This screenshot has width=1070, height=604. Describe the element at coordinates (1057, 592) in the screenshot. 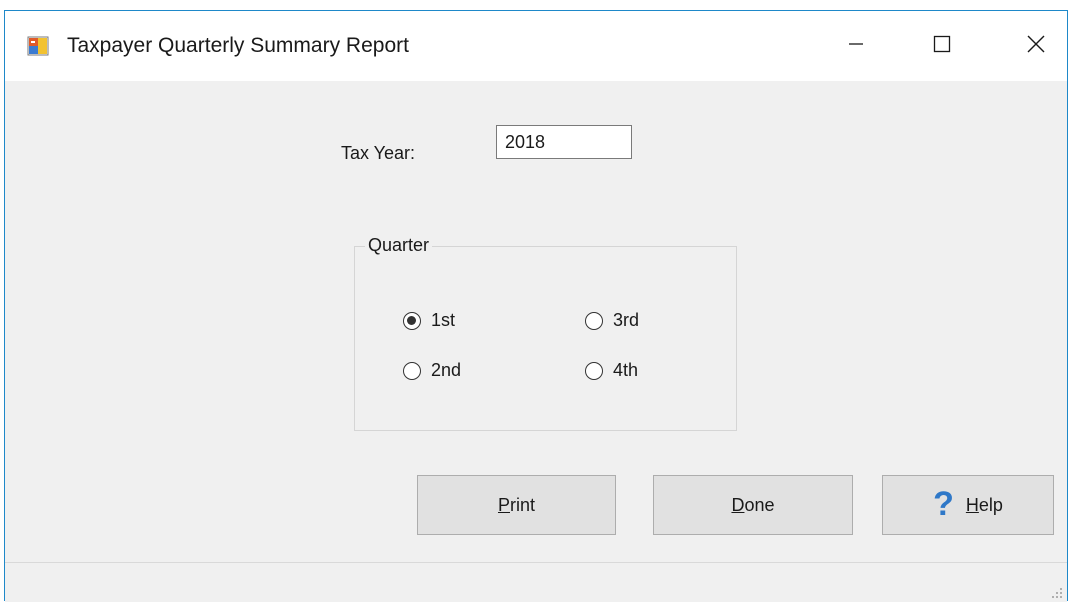

I see `resize-grip-icon` at that location.